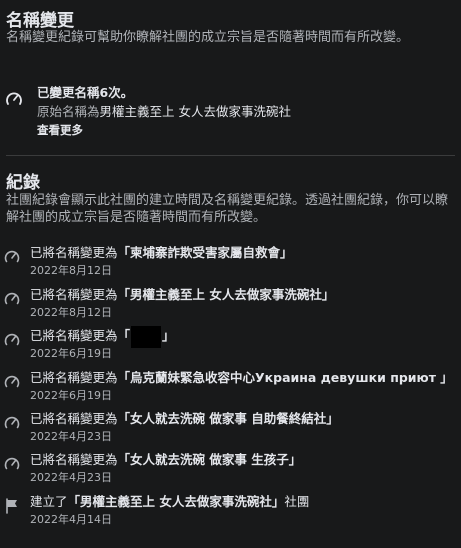 The image size is (461, 548). What do you see at coordinates (285, 377) in the screenshot?
I see `history-entry-name: 「烏克蘭妹緊急收容中心Украина девушки приют 」` at bounding box center [285, 377].